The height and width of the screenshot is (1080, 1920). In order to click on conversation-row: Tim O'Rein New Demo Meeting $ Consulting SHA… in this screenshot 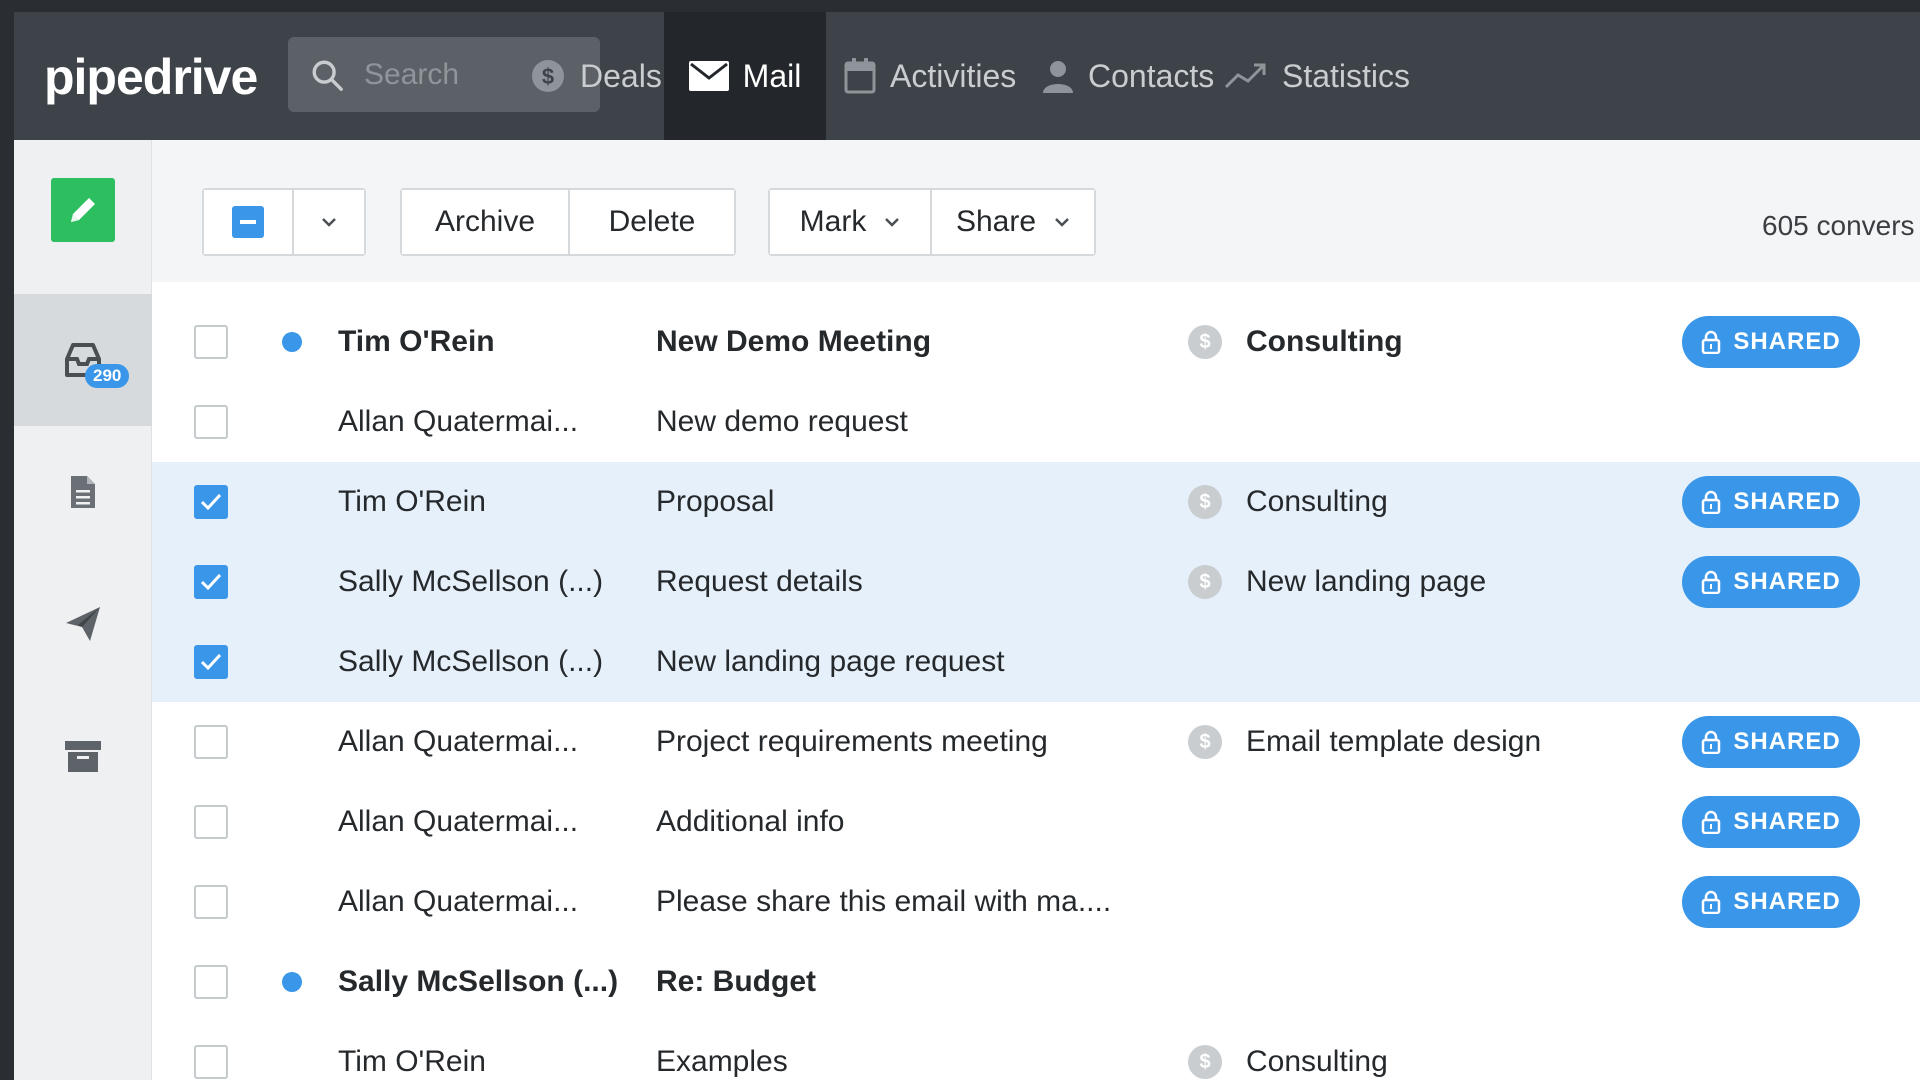, I will do `click(1036, 342)`.